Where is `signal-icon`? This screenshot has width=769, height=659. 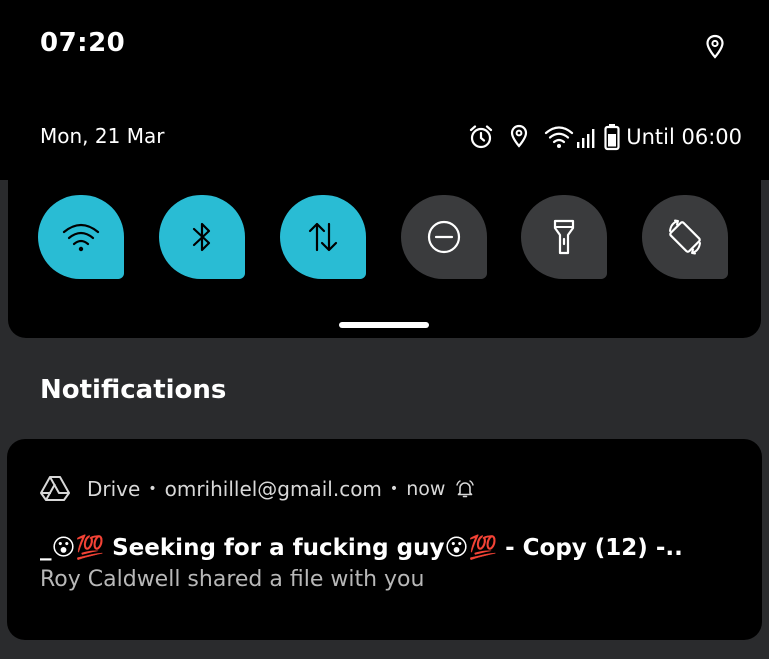
signal-icon is located at coordinates (586, 138).